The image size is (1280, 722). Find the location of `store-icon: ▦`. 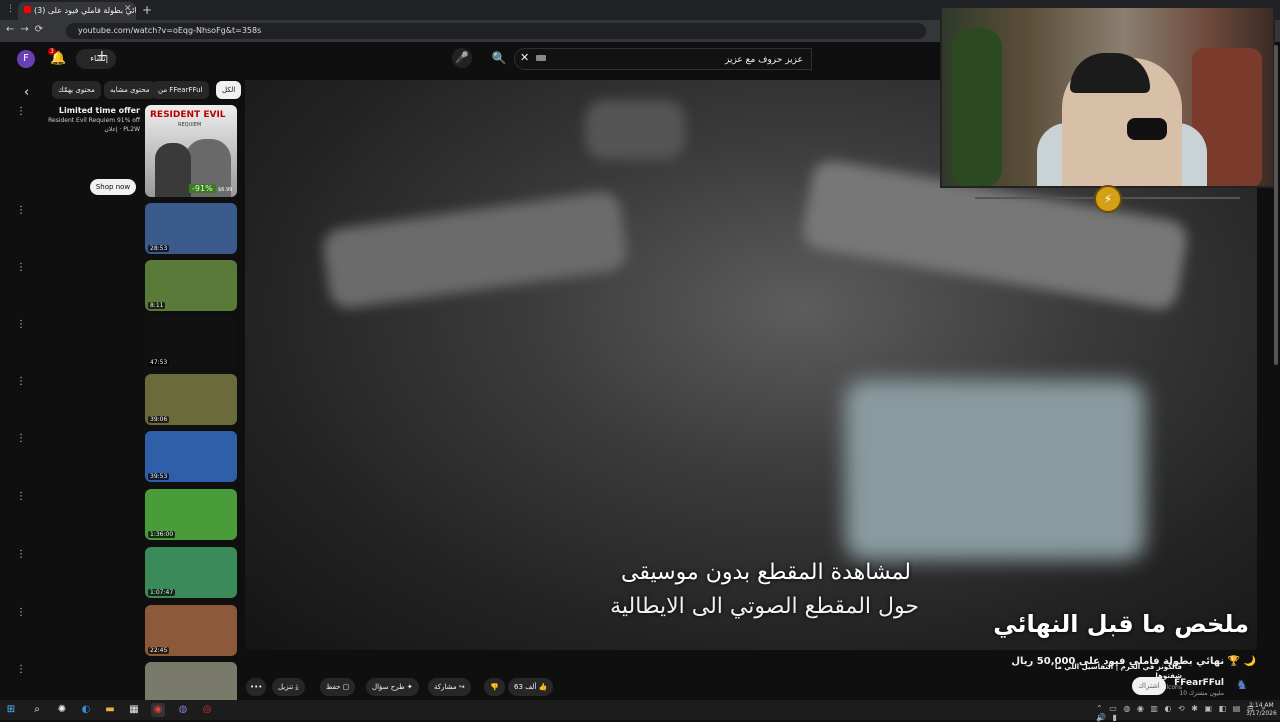

store-icon: ▦ is located at coordinates (134, 710).